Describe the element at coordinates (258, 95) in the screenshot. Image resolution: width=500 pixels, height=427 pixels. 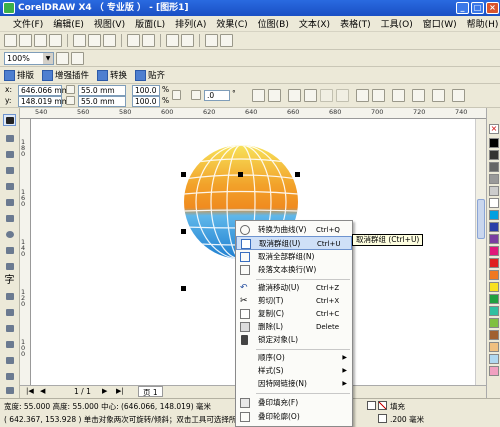
I see `mirror-horizontal-icon` at that location.